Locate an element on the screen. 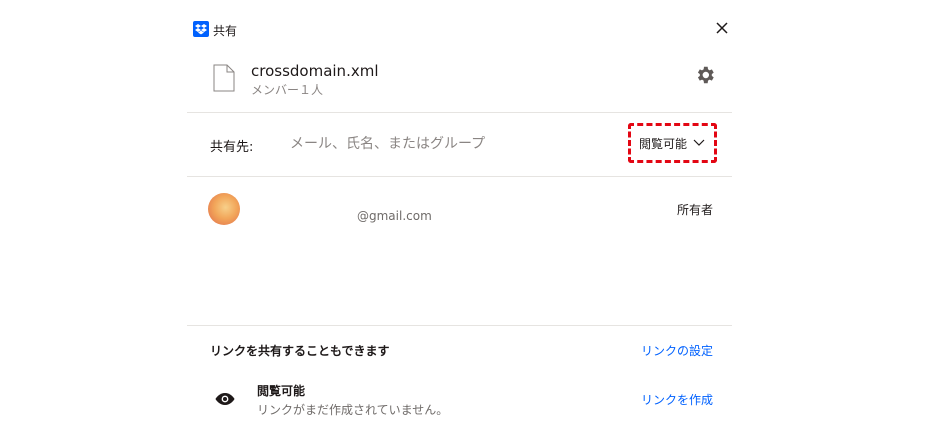  permission-dropdown: 閲覧可能 is located at coordinates (672, 143).